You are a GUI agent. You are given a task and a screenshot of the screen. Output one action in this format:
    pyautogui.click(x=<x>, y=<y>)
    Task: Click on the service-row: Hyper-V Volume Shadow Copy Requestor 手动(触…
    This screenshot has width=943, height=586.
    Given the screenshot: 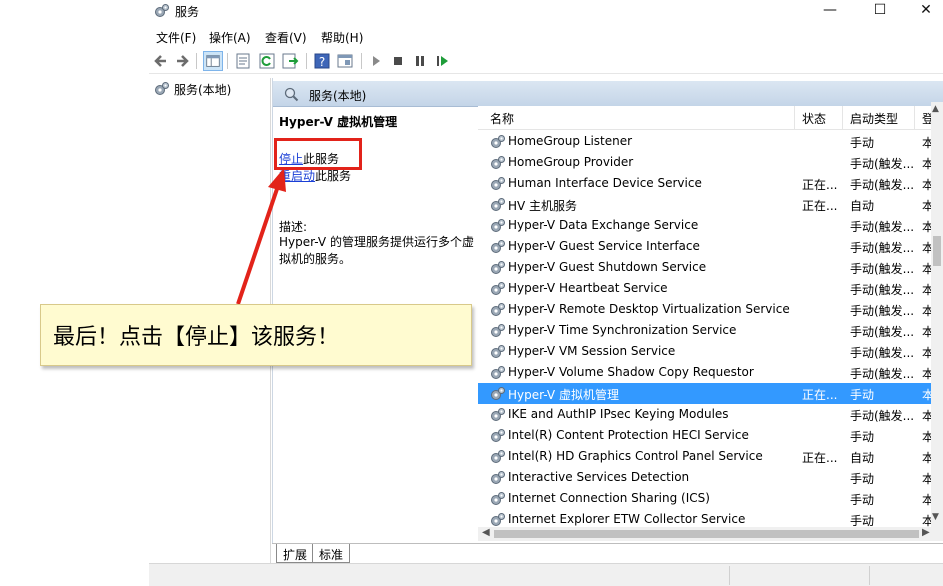 What is the action you would take?
    pyautogui.click(x=706, y=372)
    